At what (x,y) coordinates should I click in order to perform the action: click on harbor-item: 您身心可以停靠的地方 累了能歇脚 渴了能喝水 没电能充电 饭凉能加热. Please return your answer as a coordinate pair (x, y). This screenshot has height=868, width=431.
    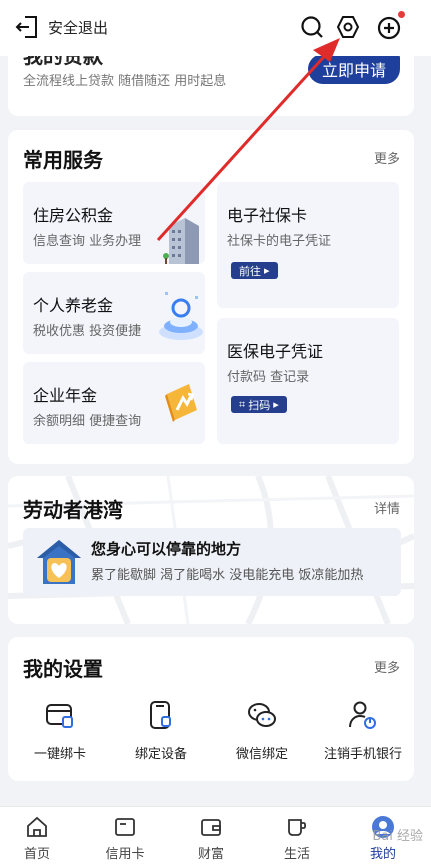
    Looking at the image, I should click on (212, 562).